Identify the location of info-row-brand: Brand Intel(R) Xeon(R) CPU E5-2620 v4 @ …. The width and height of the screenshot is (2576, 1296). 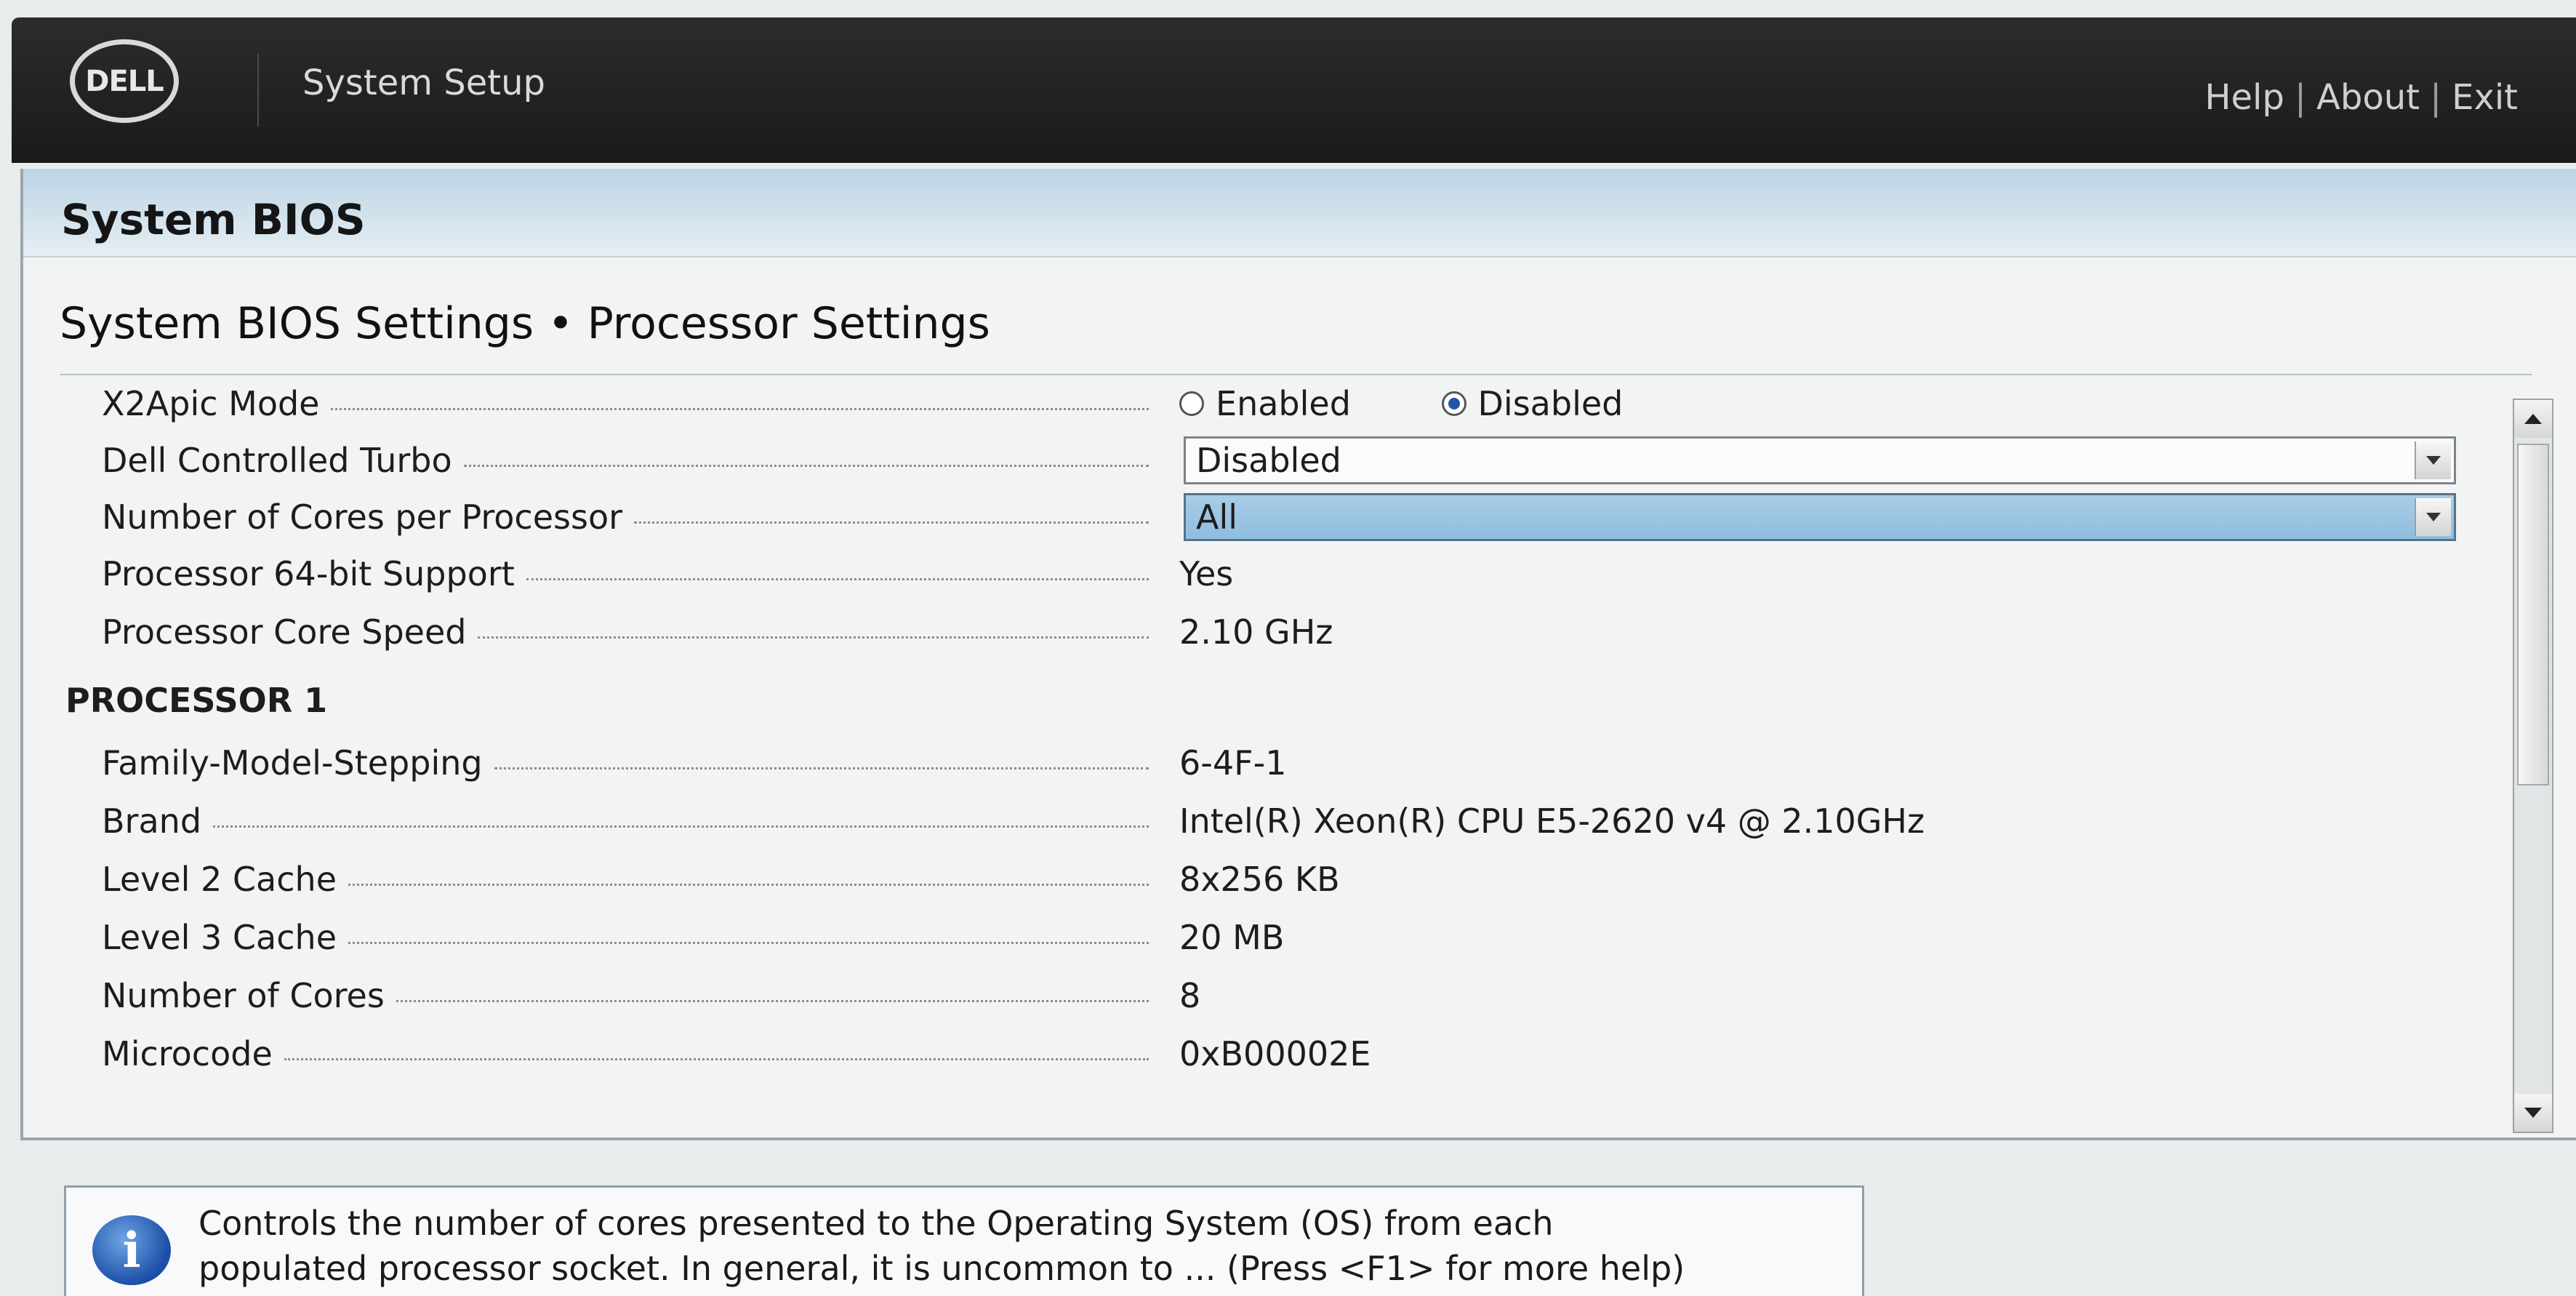
(1259, 821).